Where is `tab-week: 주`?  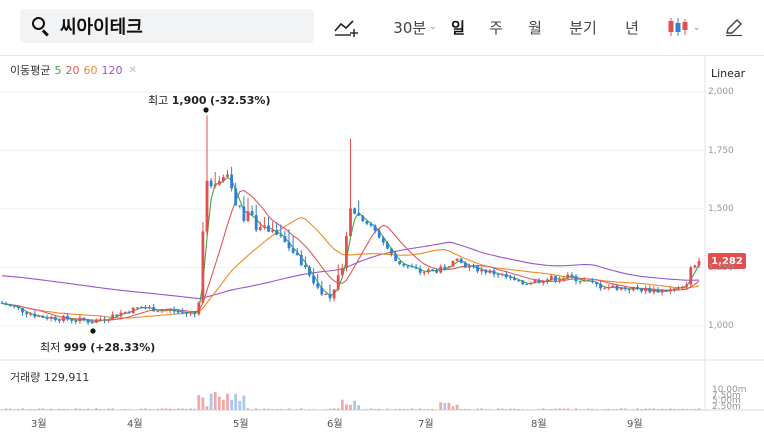
tab-week: 주 is located at coordinates (496, 27).